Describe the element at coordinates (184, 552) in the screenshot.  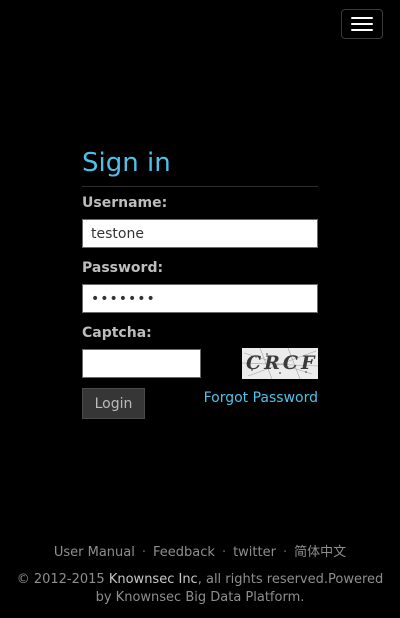
I see `footer-link-feedback: Feedback` at that location.